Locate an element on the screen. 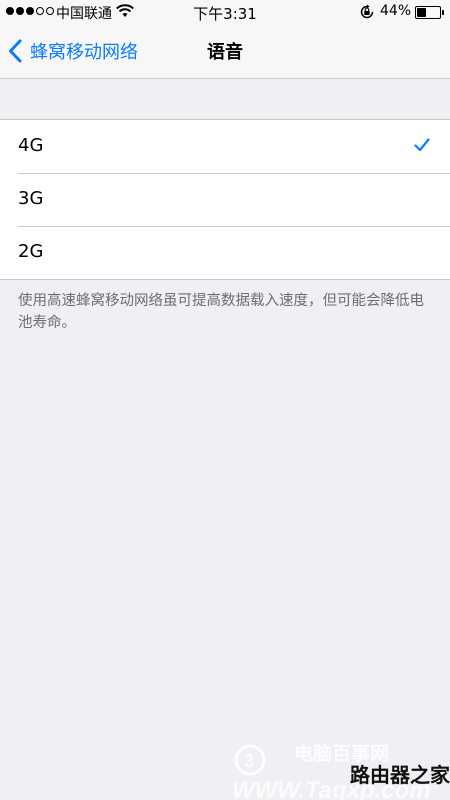  top-bar: 中国联通 下午3:31 44% 蜂窝移动网络 语音 is located at coordinates (225, 39).